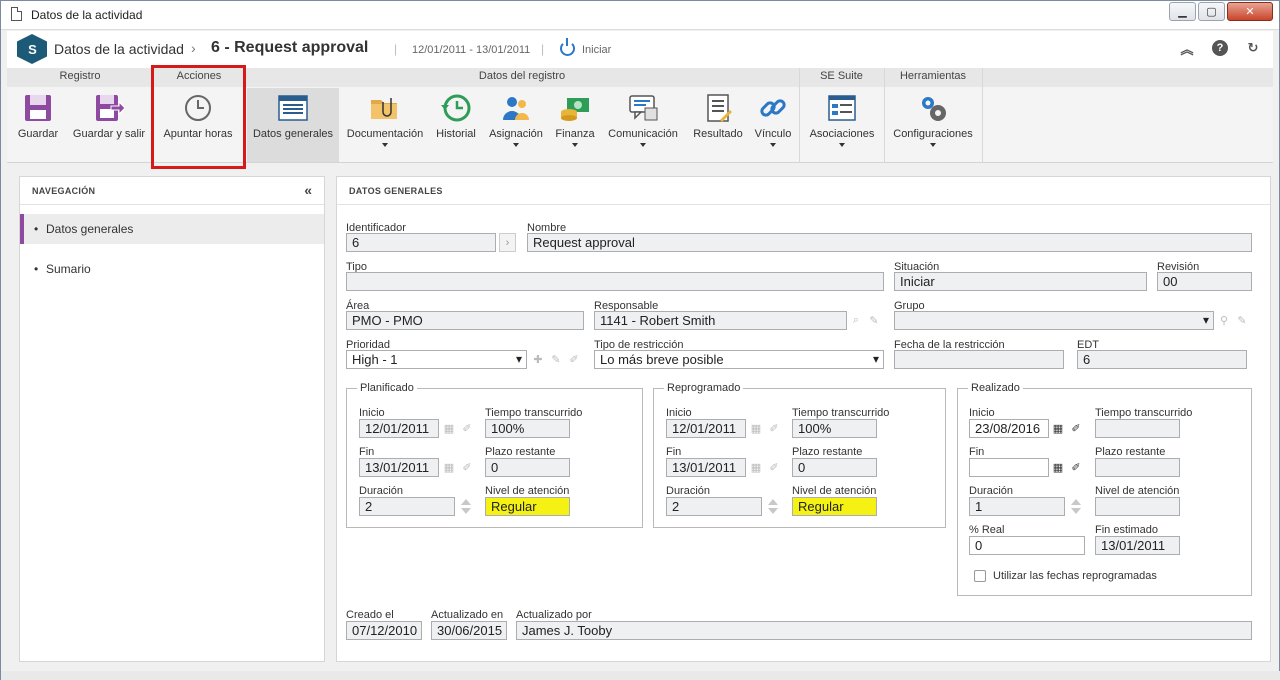  What do you see at coordinates (119, 49) in the screenshot?
I see `breadcrumb-section: Datos de la actividad` at bounding box center [119, 49].